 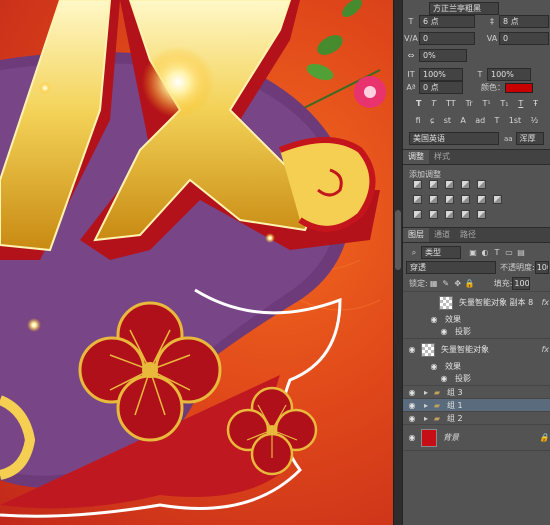 What do you see at coordinates (473, 252) in the screenshot?
I see `filter-pixel-icon: ▣` at bounding box center [473, 252].